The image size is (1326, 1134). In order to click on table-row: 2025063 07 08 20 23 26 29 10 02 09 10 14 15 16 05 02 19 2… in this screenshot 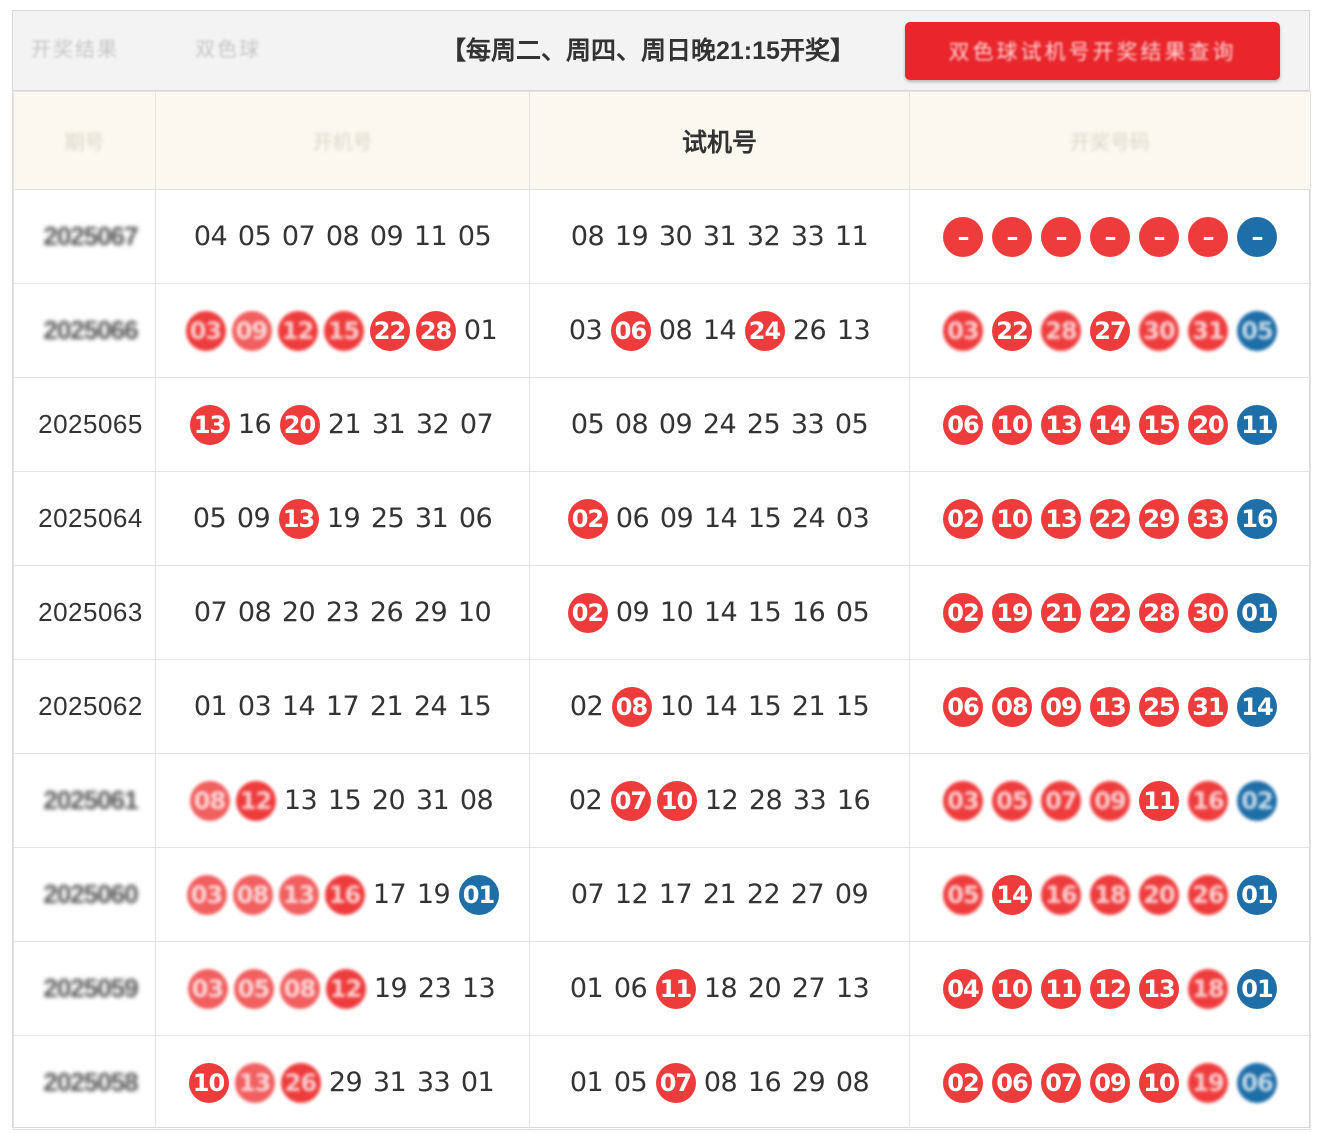, I will do `click(662, 612)`.